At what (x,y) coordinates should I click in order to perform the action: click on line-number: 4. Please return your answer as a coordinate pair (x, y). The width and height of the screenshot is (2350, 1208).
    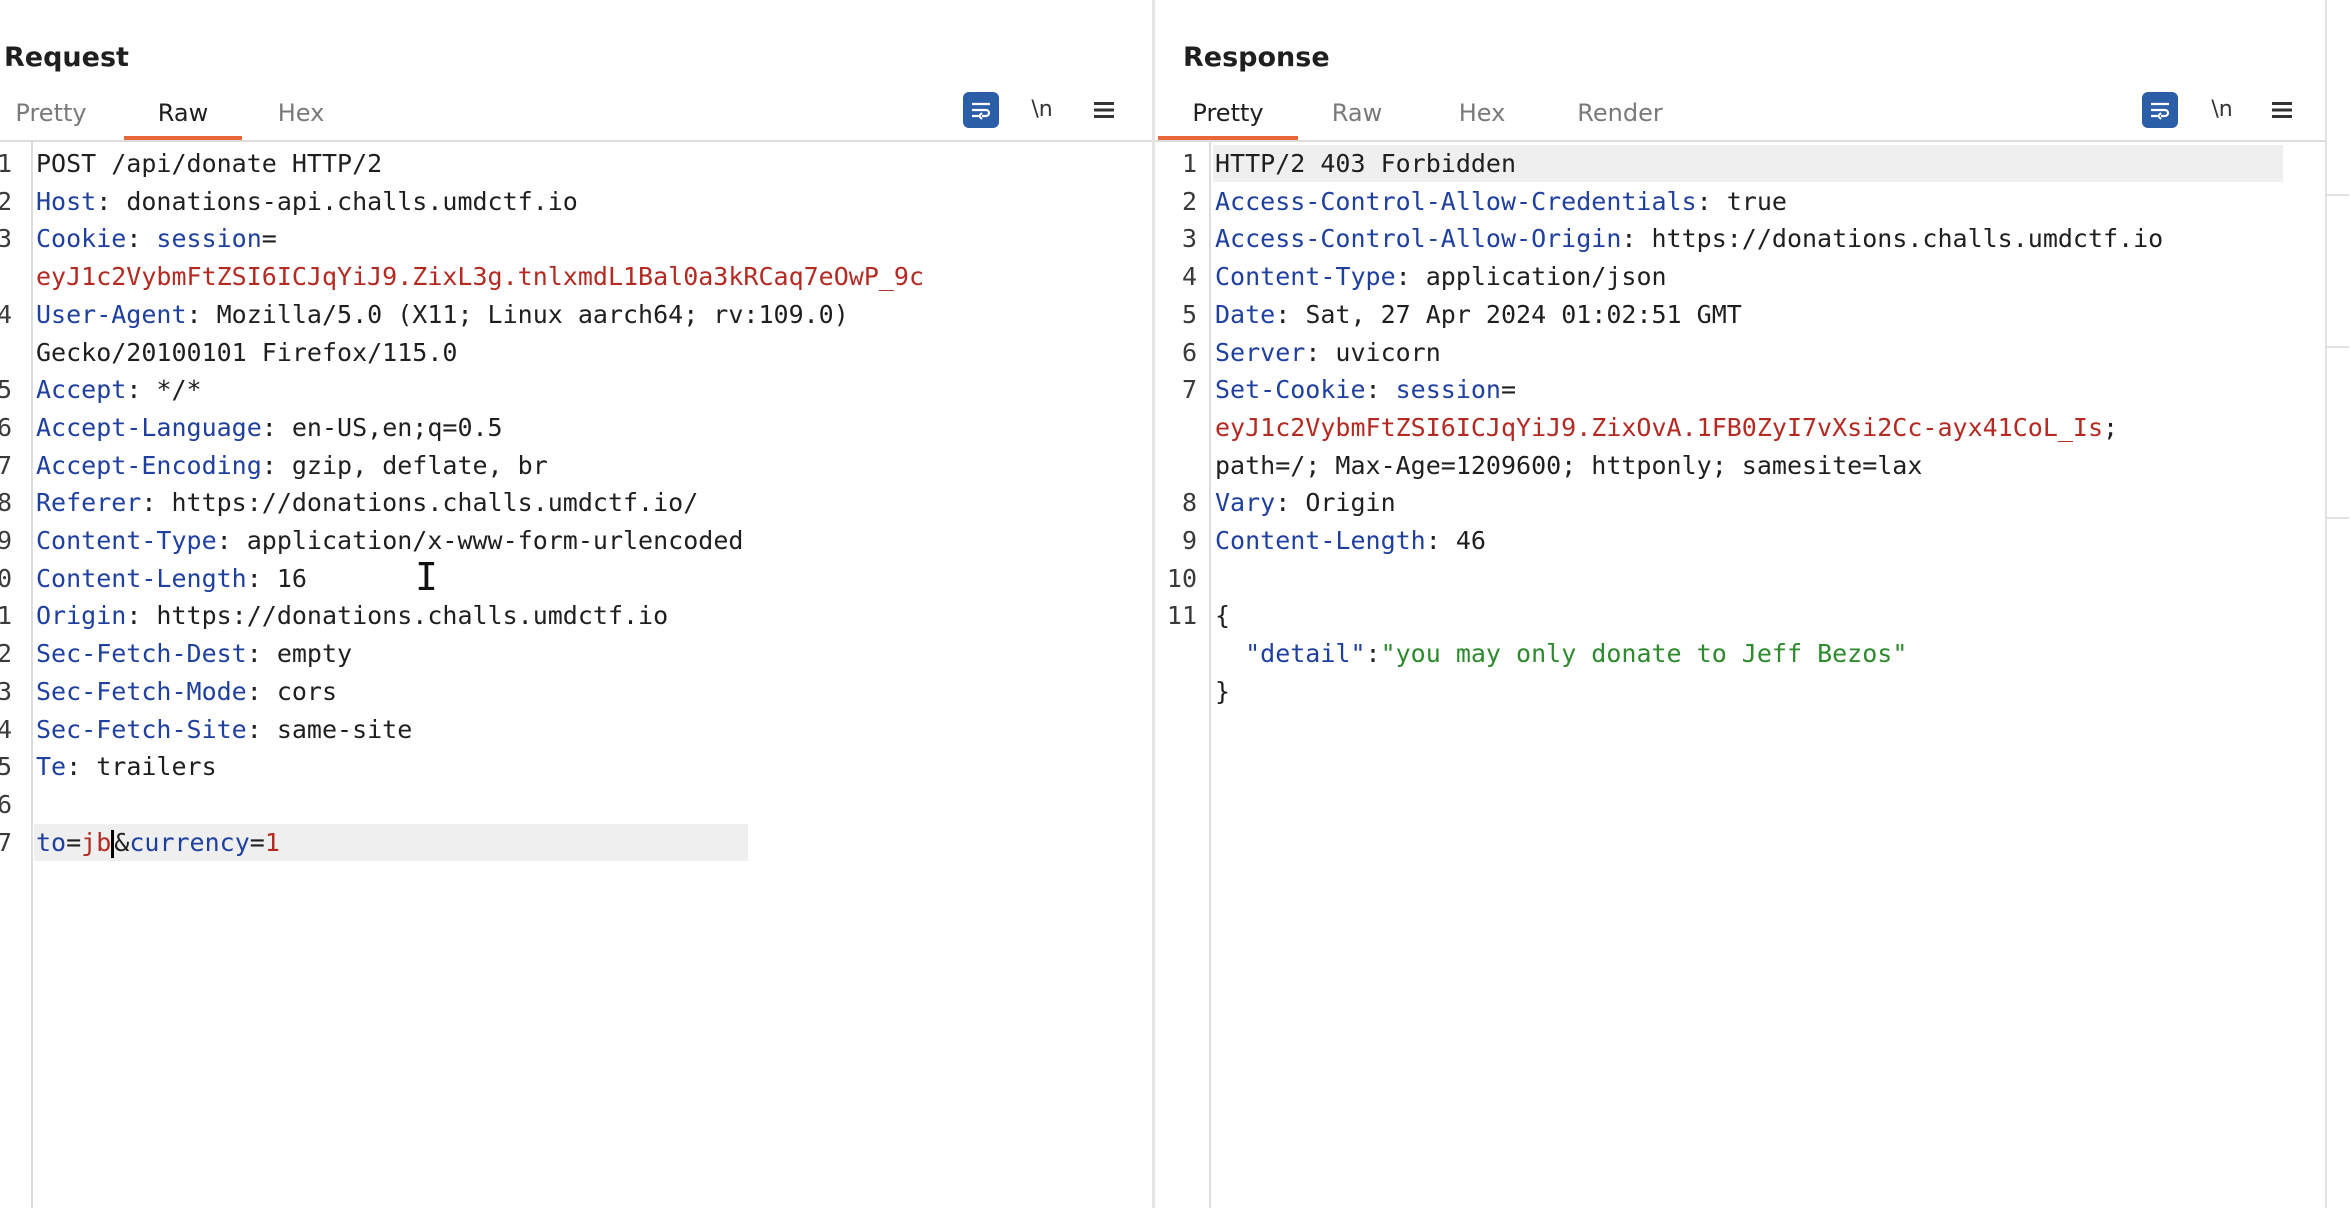
    Looking at the image, I should click on (1189, 277).